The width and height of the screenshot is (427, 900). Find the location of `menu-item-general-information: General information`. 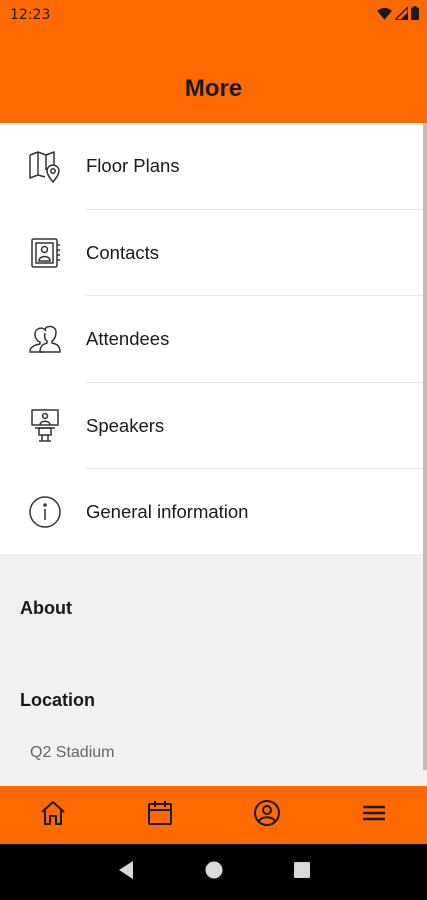

menu-item-general-information: General information is located at coordinates (213, 512).